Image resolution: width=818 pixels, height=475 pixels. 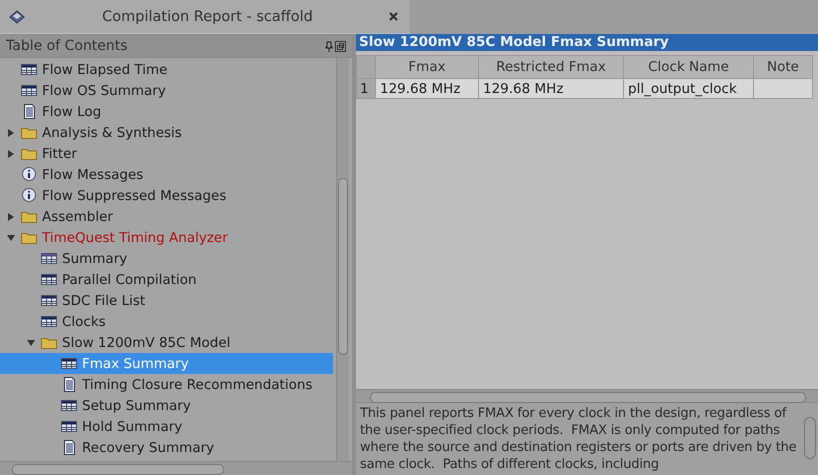 What do you see at coordinates (366, 88) in the screenshot?
I see `row-number: 1` at bounding box center [366, 88].